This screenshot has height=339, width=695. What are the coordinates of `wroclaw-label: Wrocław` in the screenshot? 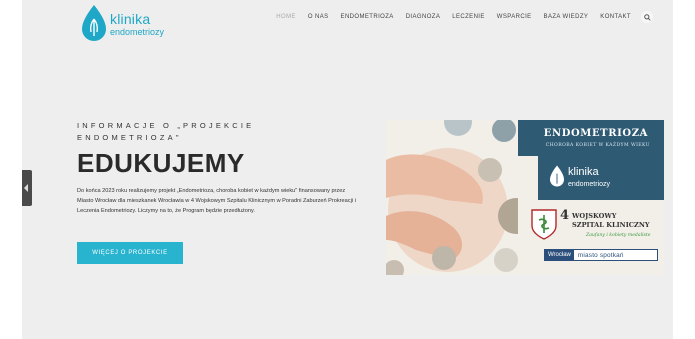 It's located at (559, 255).